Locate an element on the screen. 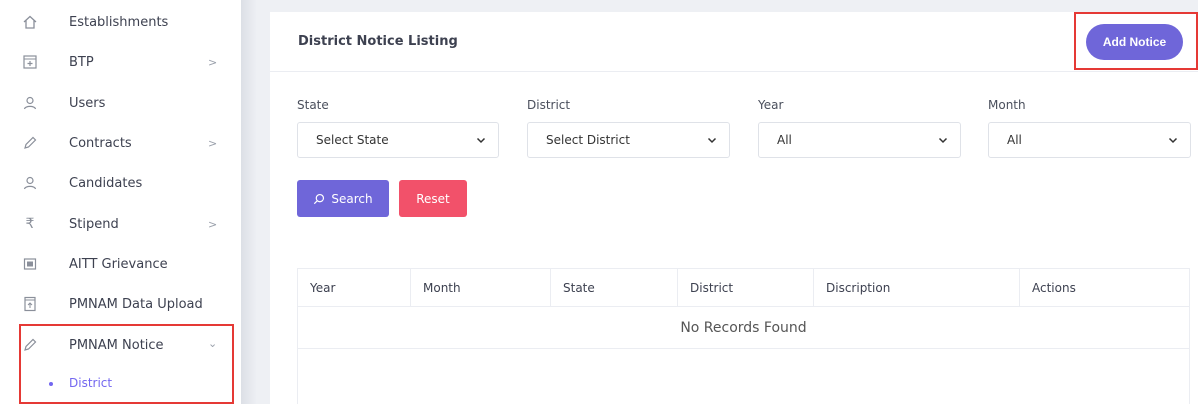 This screenshot has height=404, width=1198. column-header-state: State is located at coordinates (614, 288).